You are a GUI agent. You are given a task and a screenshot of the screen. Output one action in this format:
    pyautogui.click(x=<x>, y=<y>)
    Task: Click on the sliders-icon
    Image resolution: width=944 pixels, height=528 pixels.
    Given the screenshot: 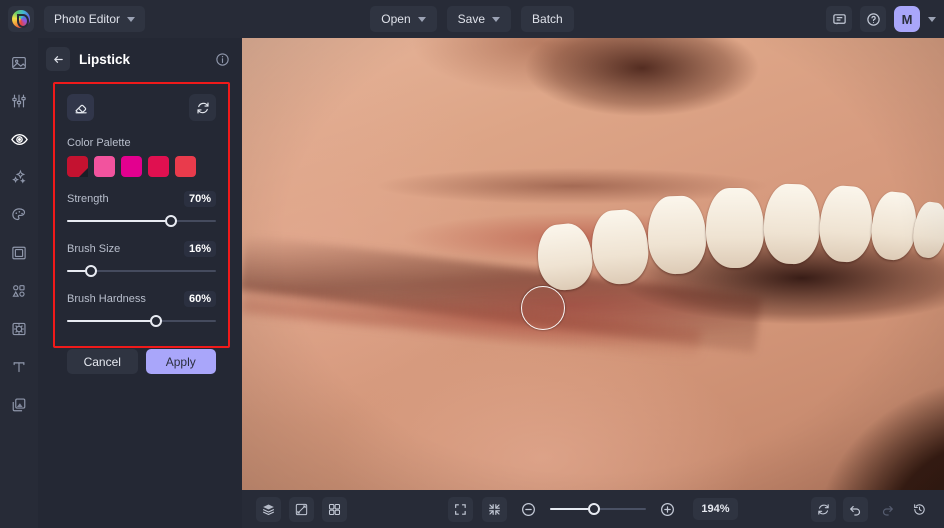 What is the action you would take?
    pyautogui.click(x=19, y=101)
    